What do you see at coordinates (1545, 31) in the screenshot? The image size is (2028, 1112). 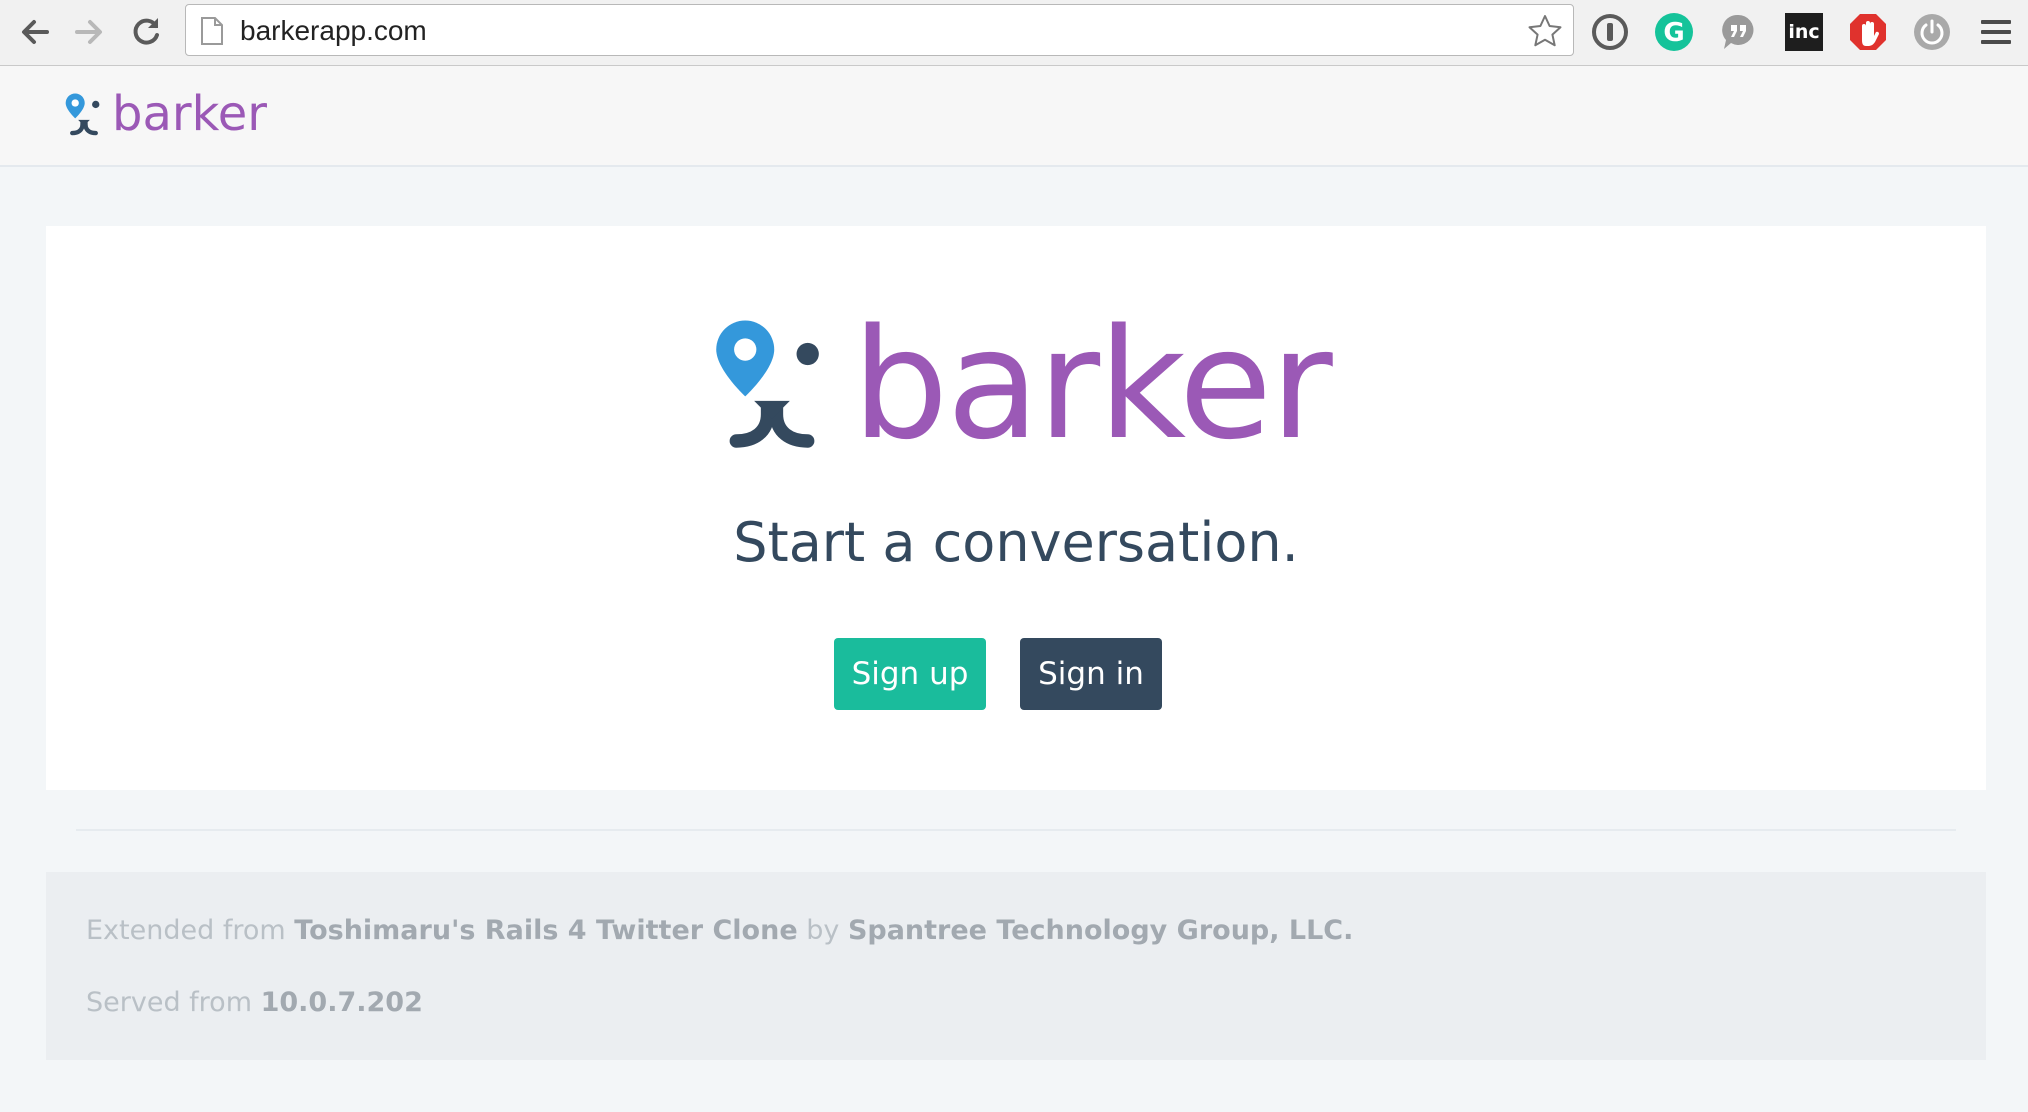 I see `bookmark-star-icon` at bounding box center [1545, 31].